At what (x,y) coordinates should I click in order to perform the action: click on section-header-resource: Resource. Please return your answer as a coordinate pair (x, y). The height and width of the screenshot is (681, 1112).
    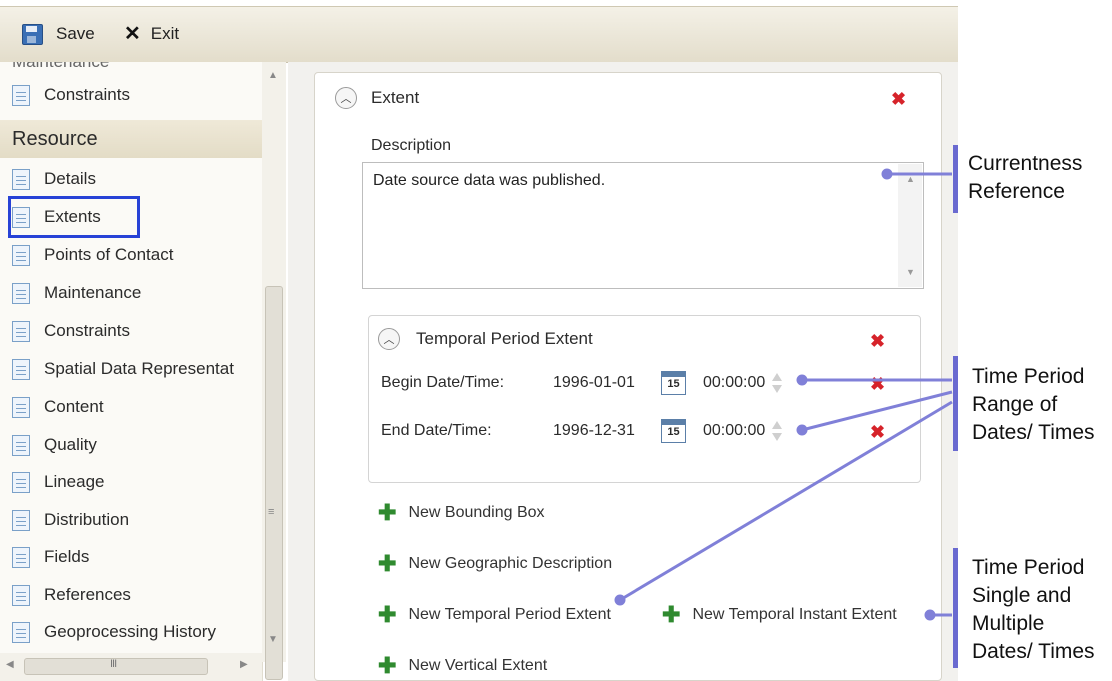
    Looking at the image, I should click on (131, 139).